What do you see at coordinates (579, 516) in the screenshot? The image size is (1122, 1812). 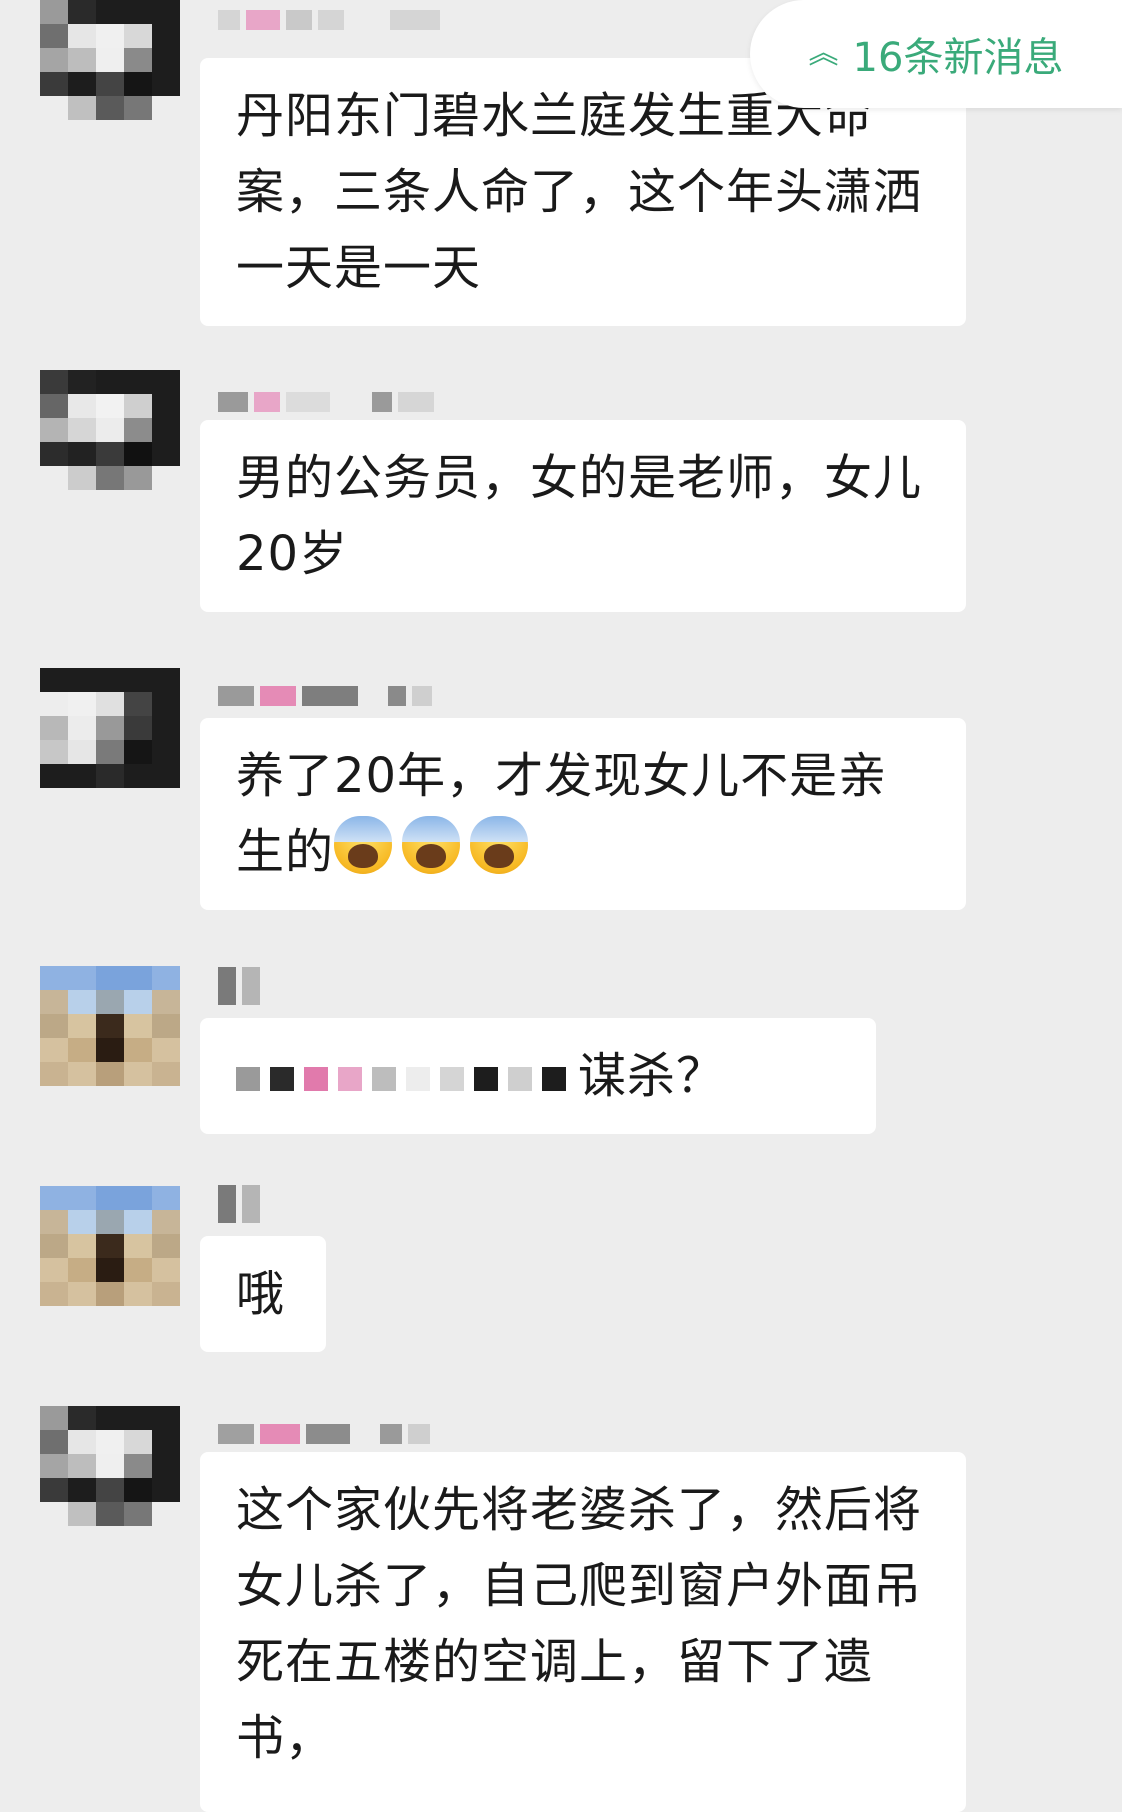 I see `message-text: 男的公务员，女的是老师，女儿20岁` at bounding box center [579, 516].